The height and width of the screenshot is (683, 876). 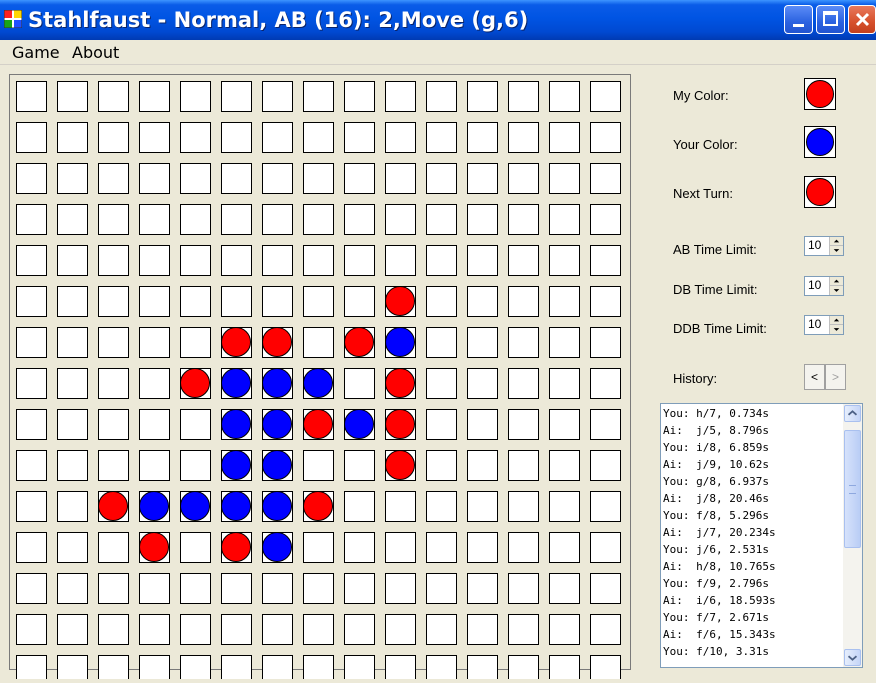 I want to click on history-next-button: >, so click(x=835, y=377).